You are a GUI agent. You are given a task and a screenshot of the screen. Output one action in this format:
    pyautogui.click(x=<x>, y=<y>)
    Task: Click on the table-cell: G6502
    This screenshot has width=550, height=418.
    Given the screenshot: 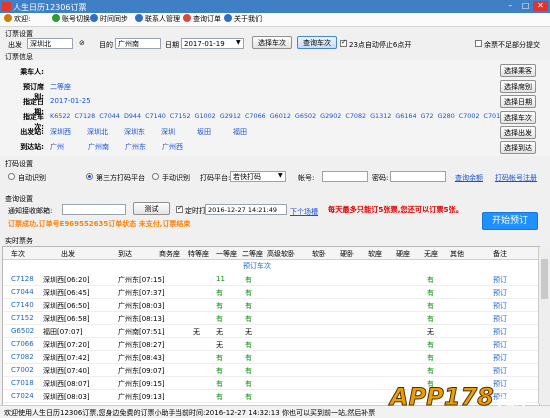 What is the action you would take?
    pyautogui.click(x=23, y=331)
    